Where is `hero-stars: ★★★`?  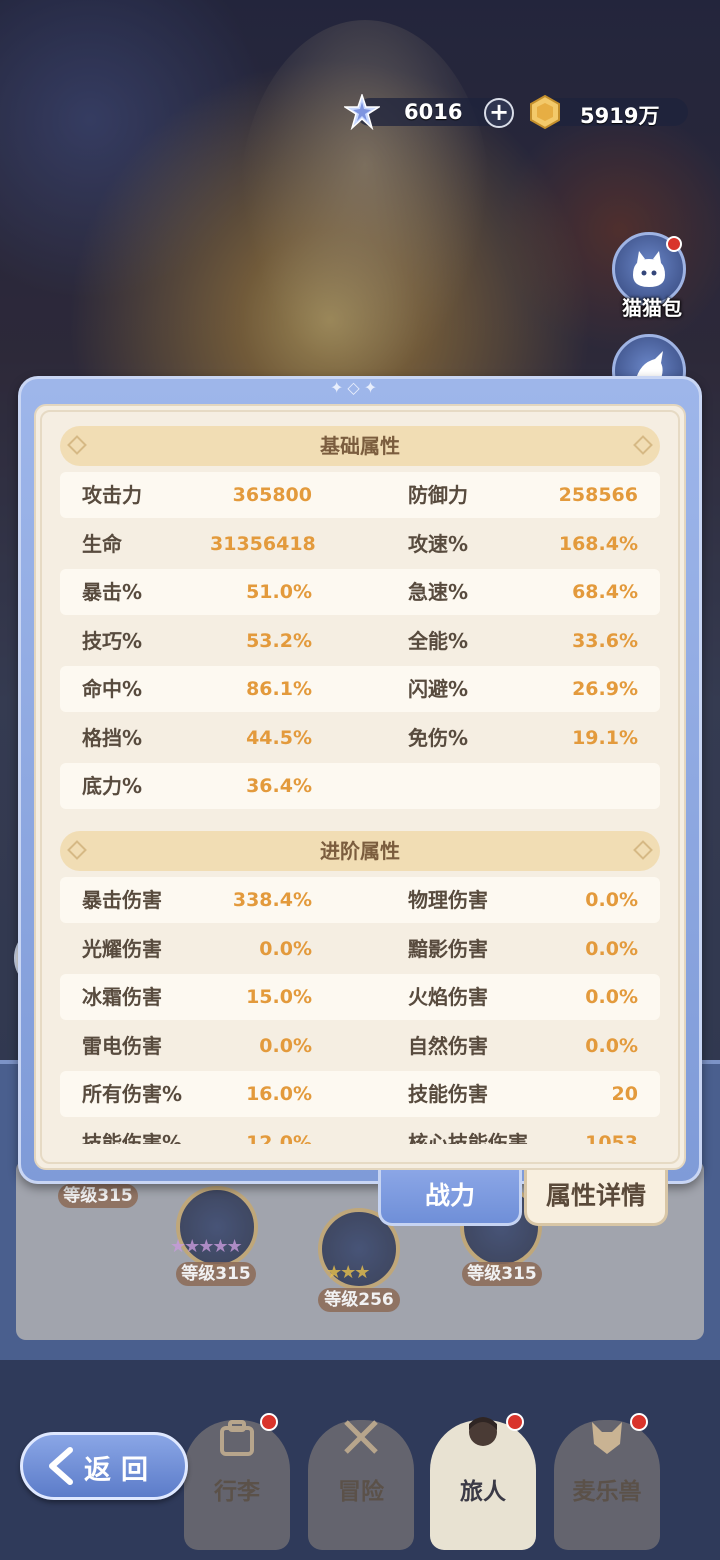 hero-stars: ★★★ is located at coordinates (348, 1272).